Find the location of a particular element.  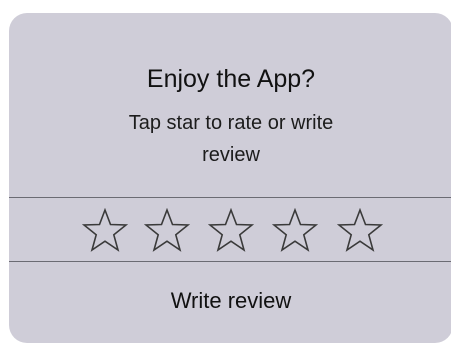

star-1-button is located at coordinates (105, 230).